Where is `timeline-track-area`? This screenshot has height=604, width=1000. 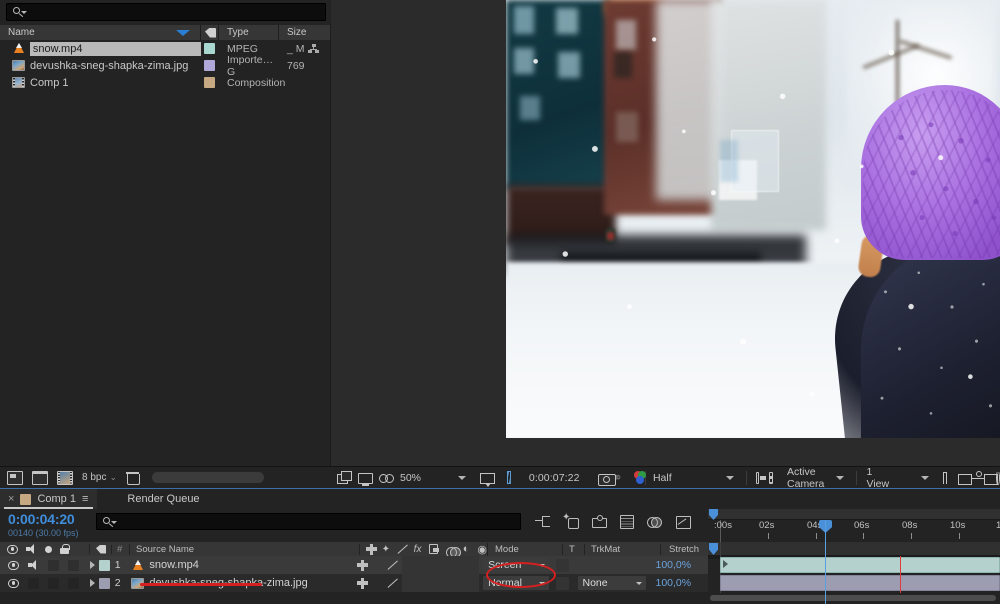 timeline-track-area is located at coordinates (854, 567).